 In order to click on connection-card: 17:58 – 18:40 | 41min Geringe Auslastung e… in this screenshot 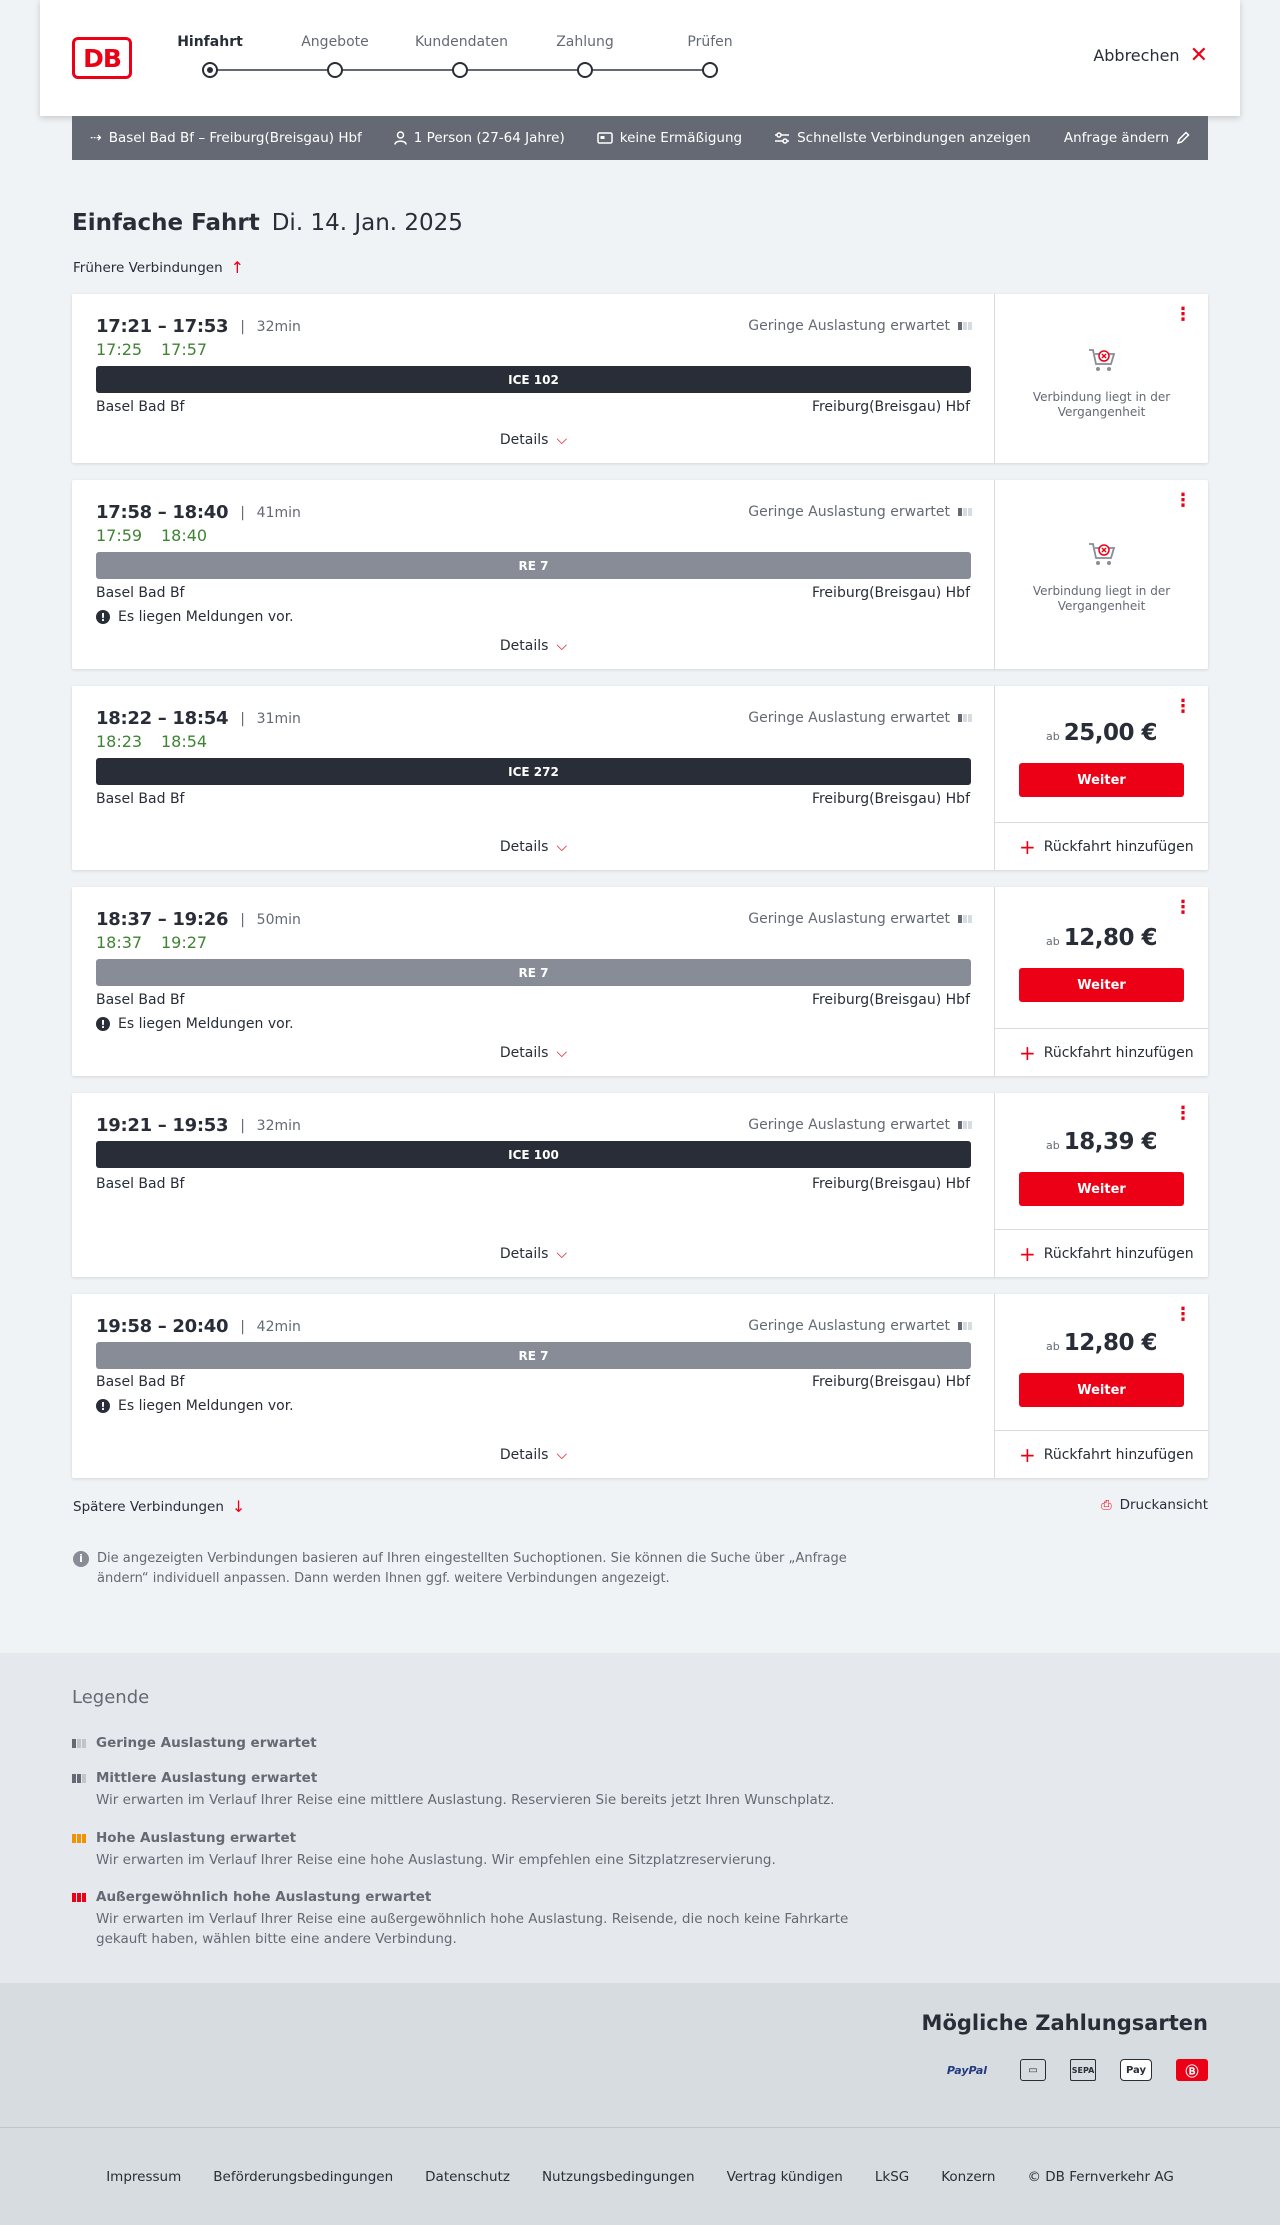, I will do `click(640, 574)`.